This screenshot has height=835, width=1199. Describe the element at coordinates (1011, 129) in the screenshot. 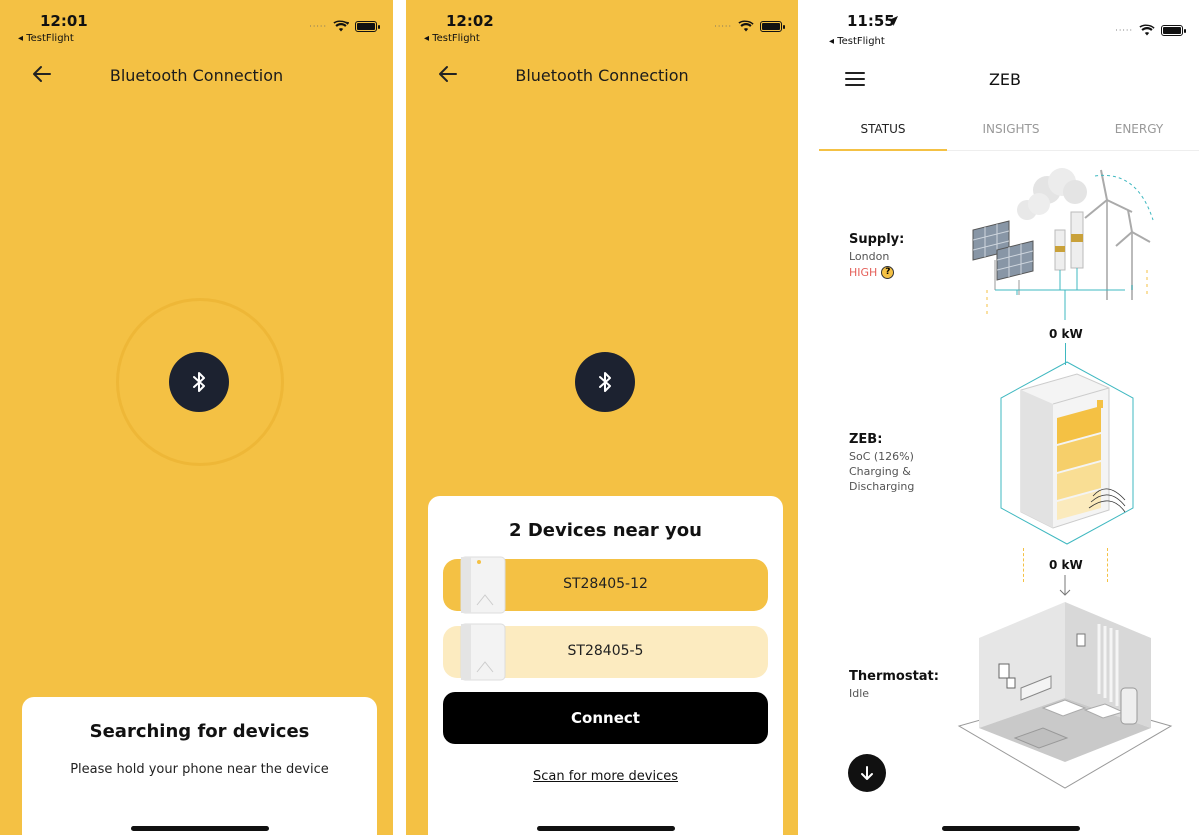

I see `tab-insights: INSIGHTS` at that location.